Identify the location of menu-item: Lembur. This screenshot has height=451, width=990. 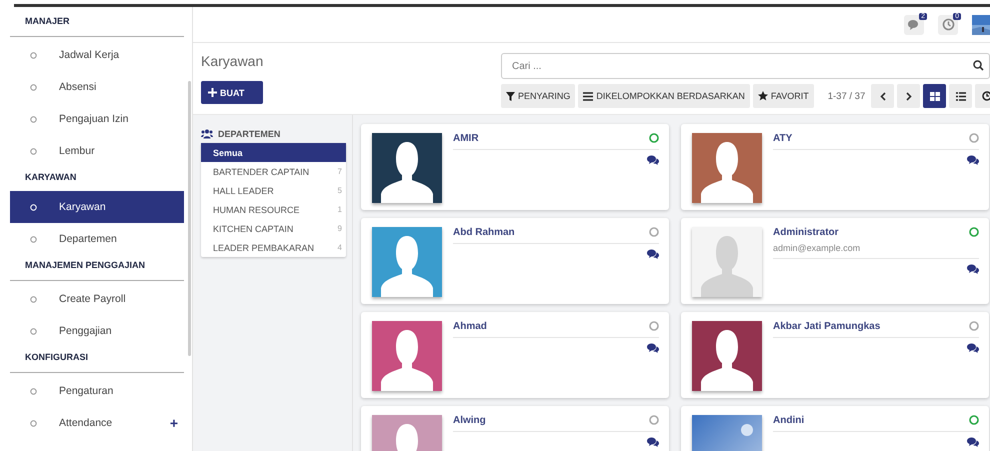
(97, 151).